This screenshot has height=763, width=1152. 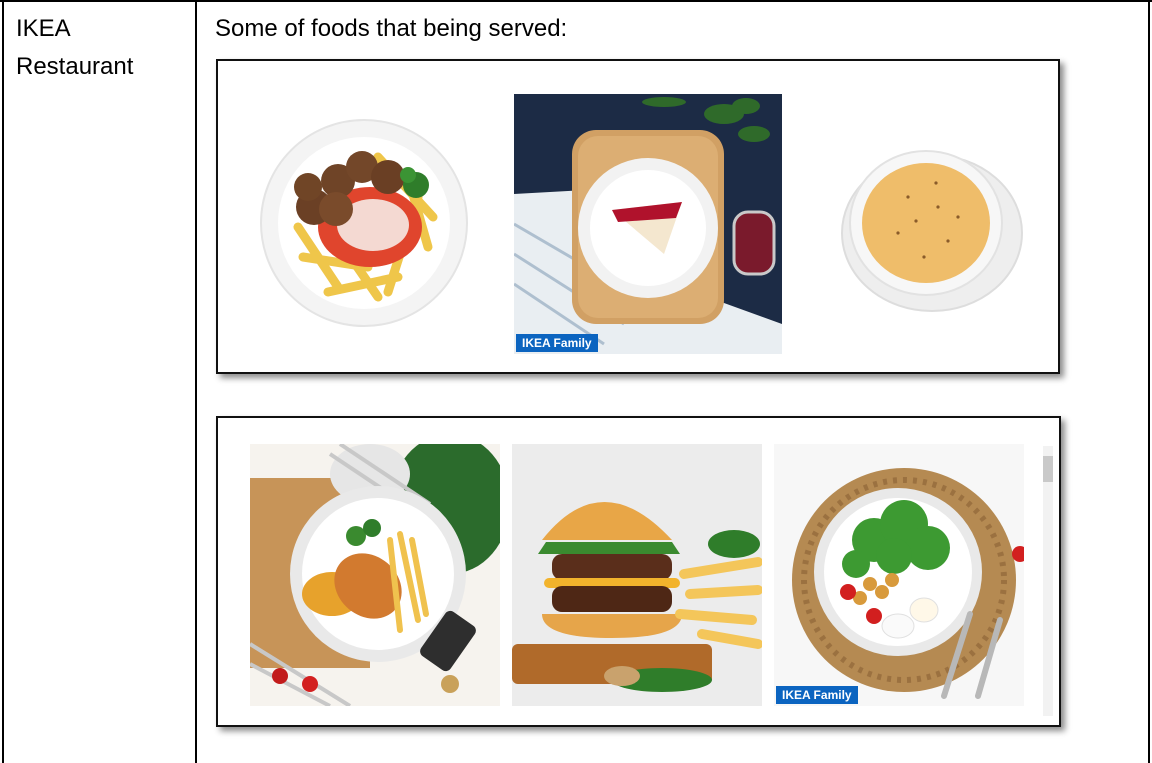 I want to click on image-scrollbar-track, so click(x=1048, y=581).